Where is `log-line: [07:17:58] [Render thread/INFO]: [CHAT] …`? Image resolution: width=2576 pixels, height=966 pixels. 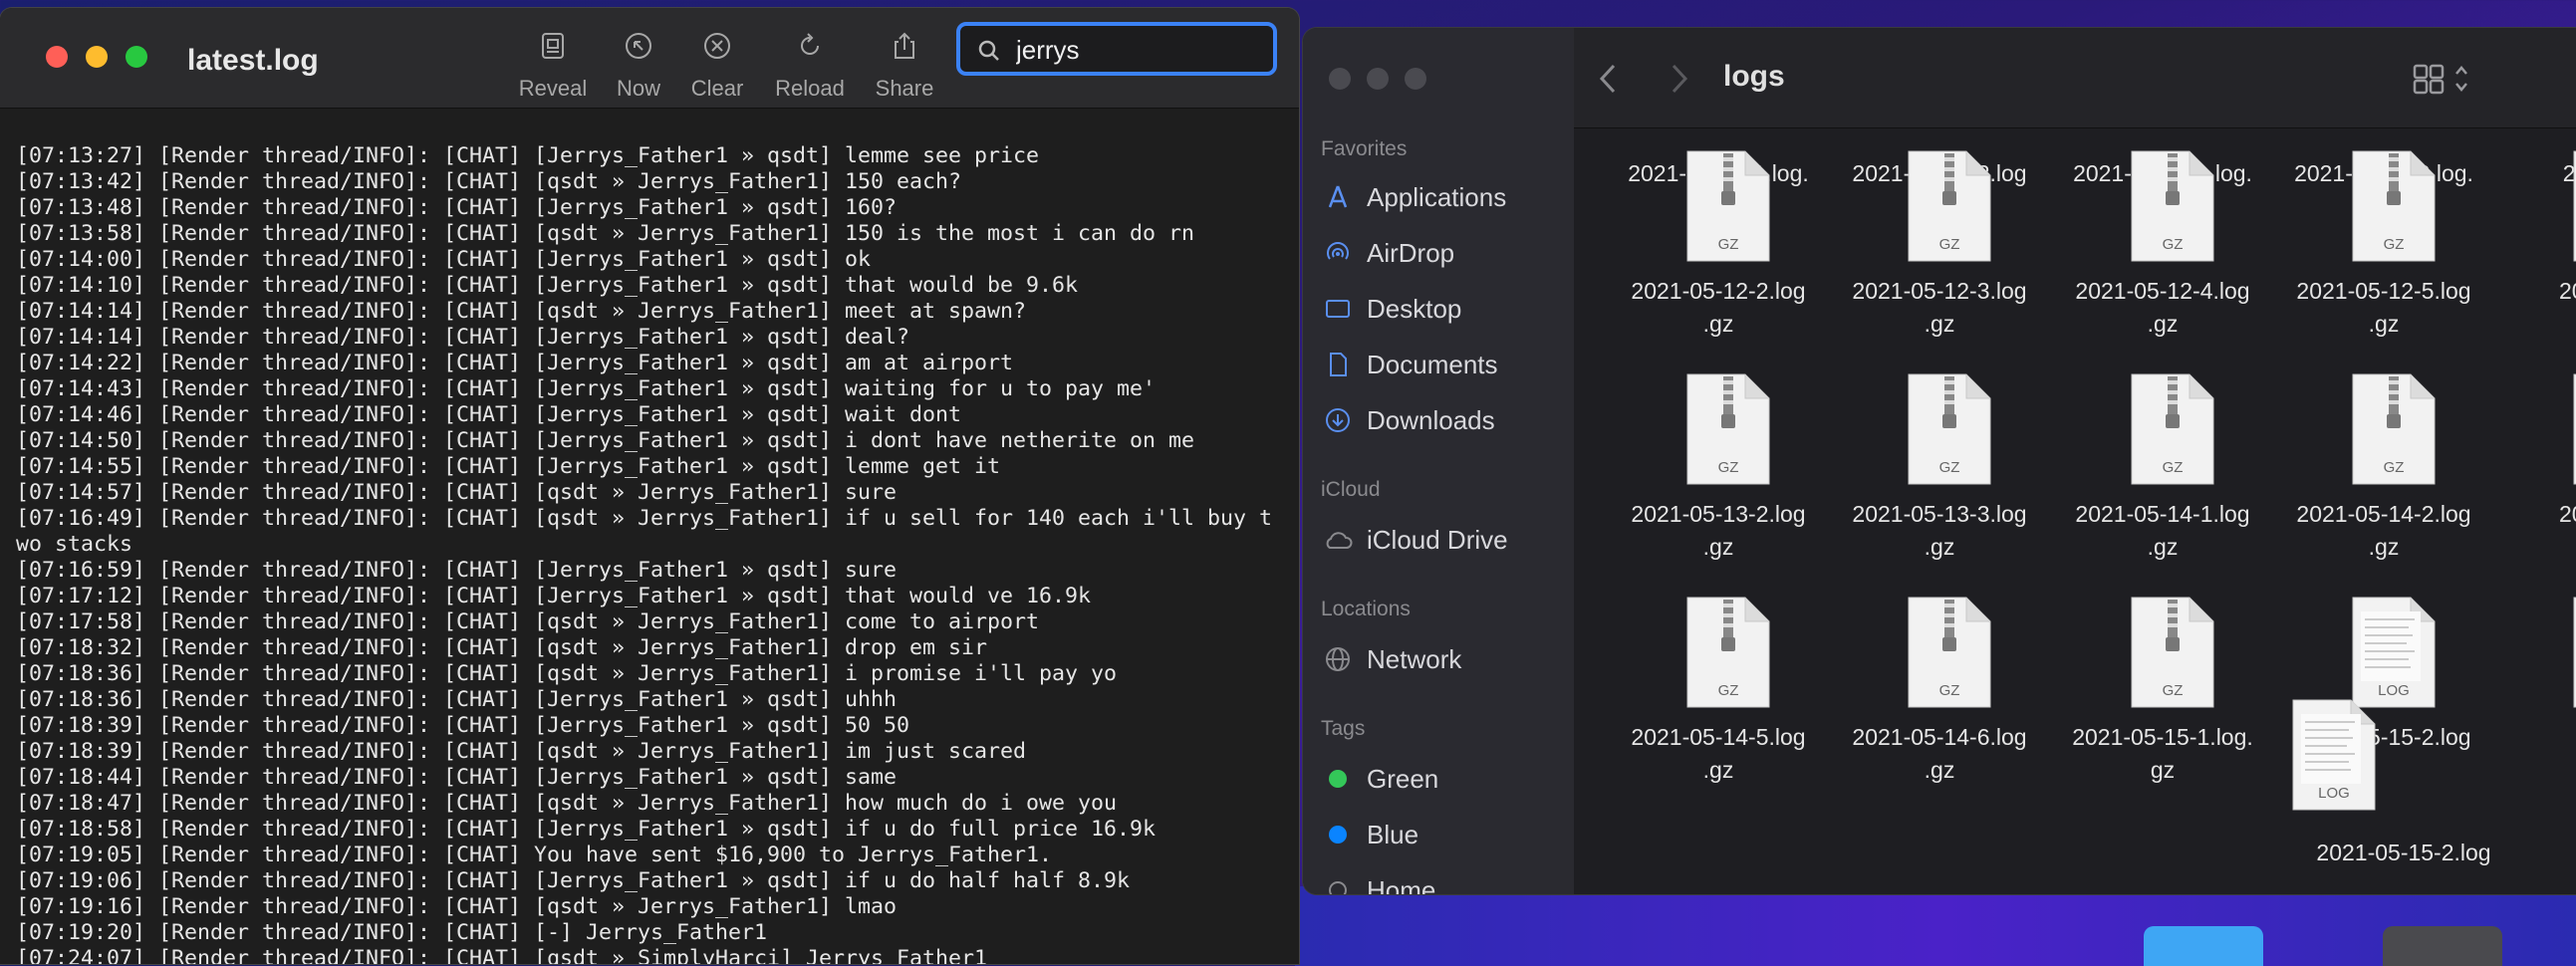
log-line: [07:17:58] [Render thread/INFO]: [CHAT] … is located at coordinates (528, 621).